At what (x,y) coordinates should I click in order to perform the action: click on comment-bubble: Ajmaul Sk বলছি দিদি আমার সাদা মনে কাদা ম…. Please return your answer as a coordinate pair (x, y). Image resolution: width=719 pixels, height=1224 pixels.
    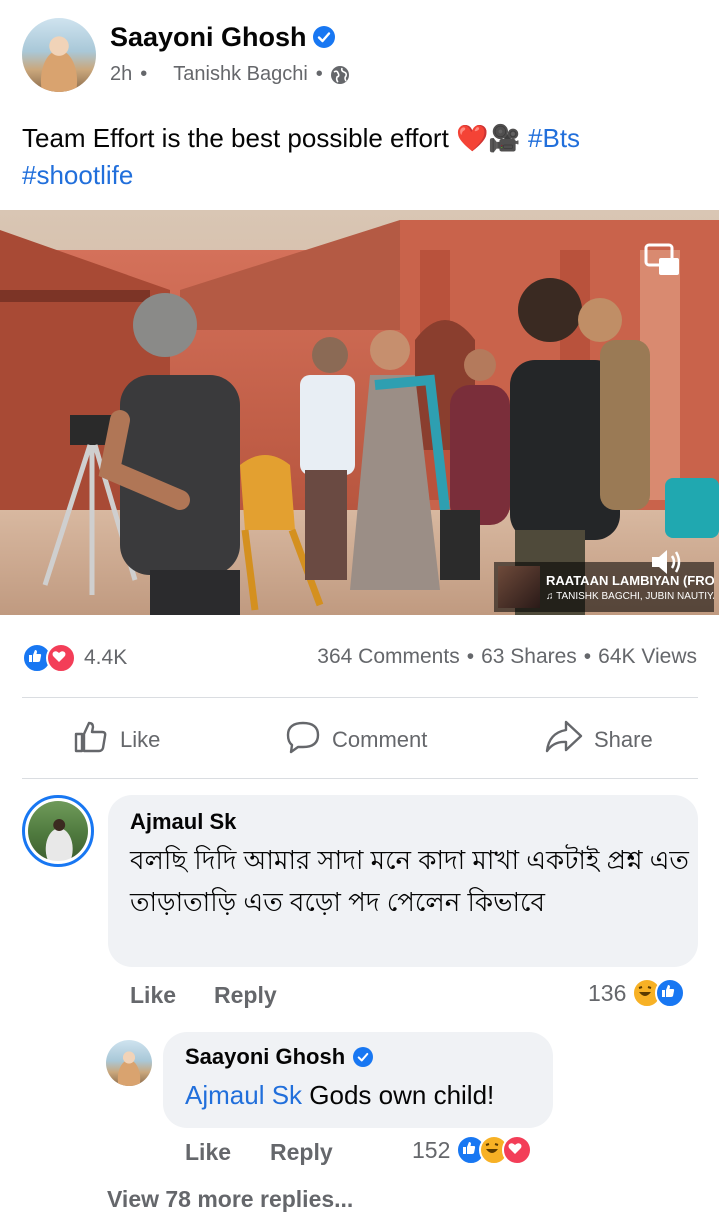
    Looking at the image, I should click on (403, 881).